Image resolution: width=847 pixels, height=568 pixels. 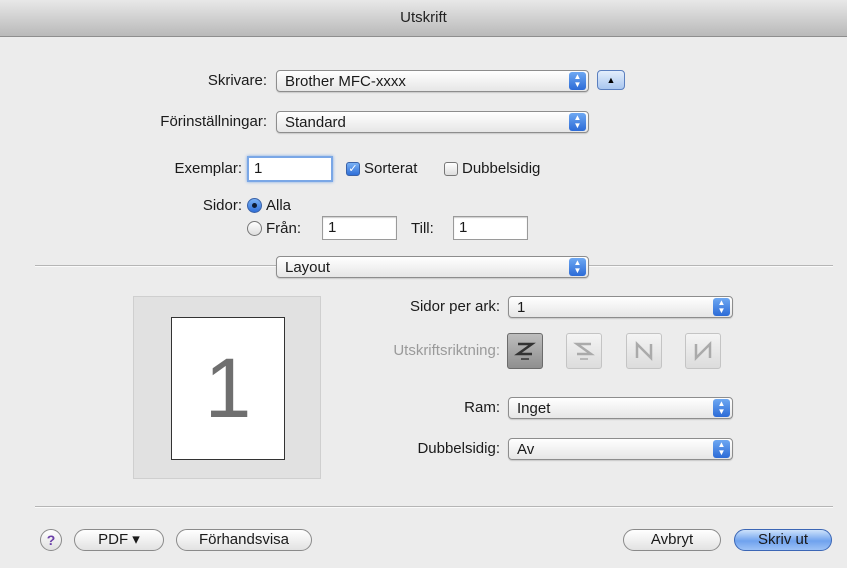 I want to click on presets-value: Standard, so click(x=315, y=122).